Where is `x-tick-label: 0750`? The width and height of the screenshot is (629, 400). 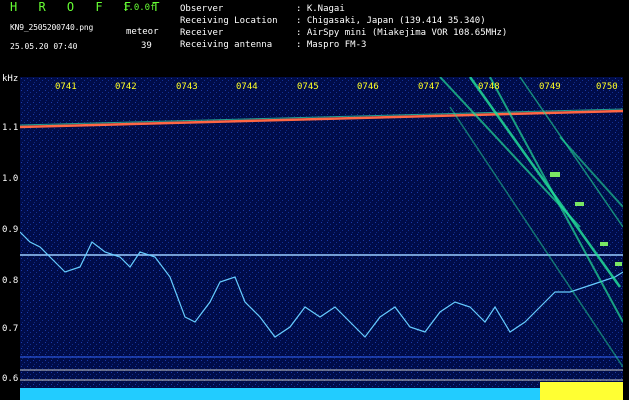 x-tick-label: 0750 is located at coordinates (607, 87).